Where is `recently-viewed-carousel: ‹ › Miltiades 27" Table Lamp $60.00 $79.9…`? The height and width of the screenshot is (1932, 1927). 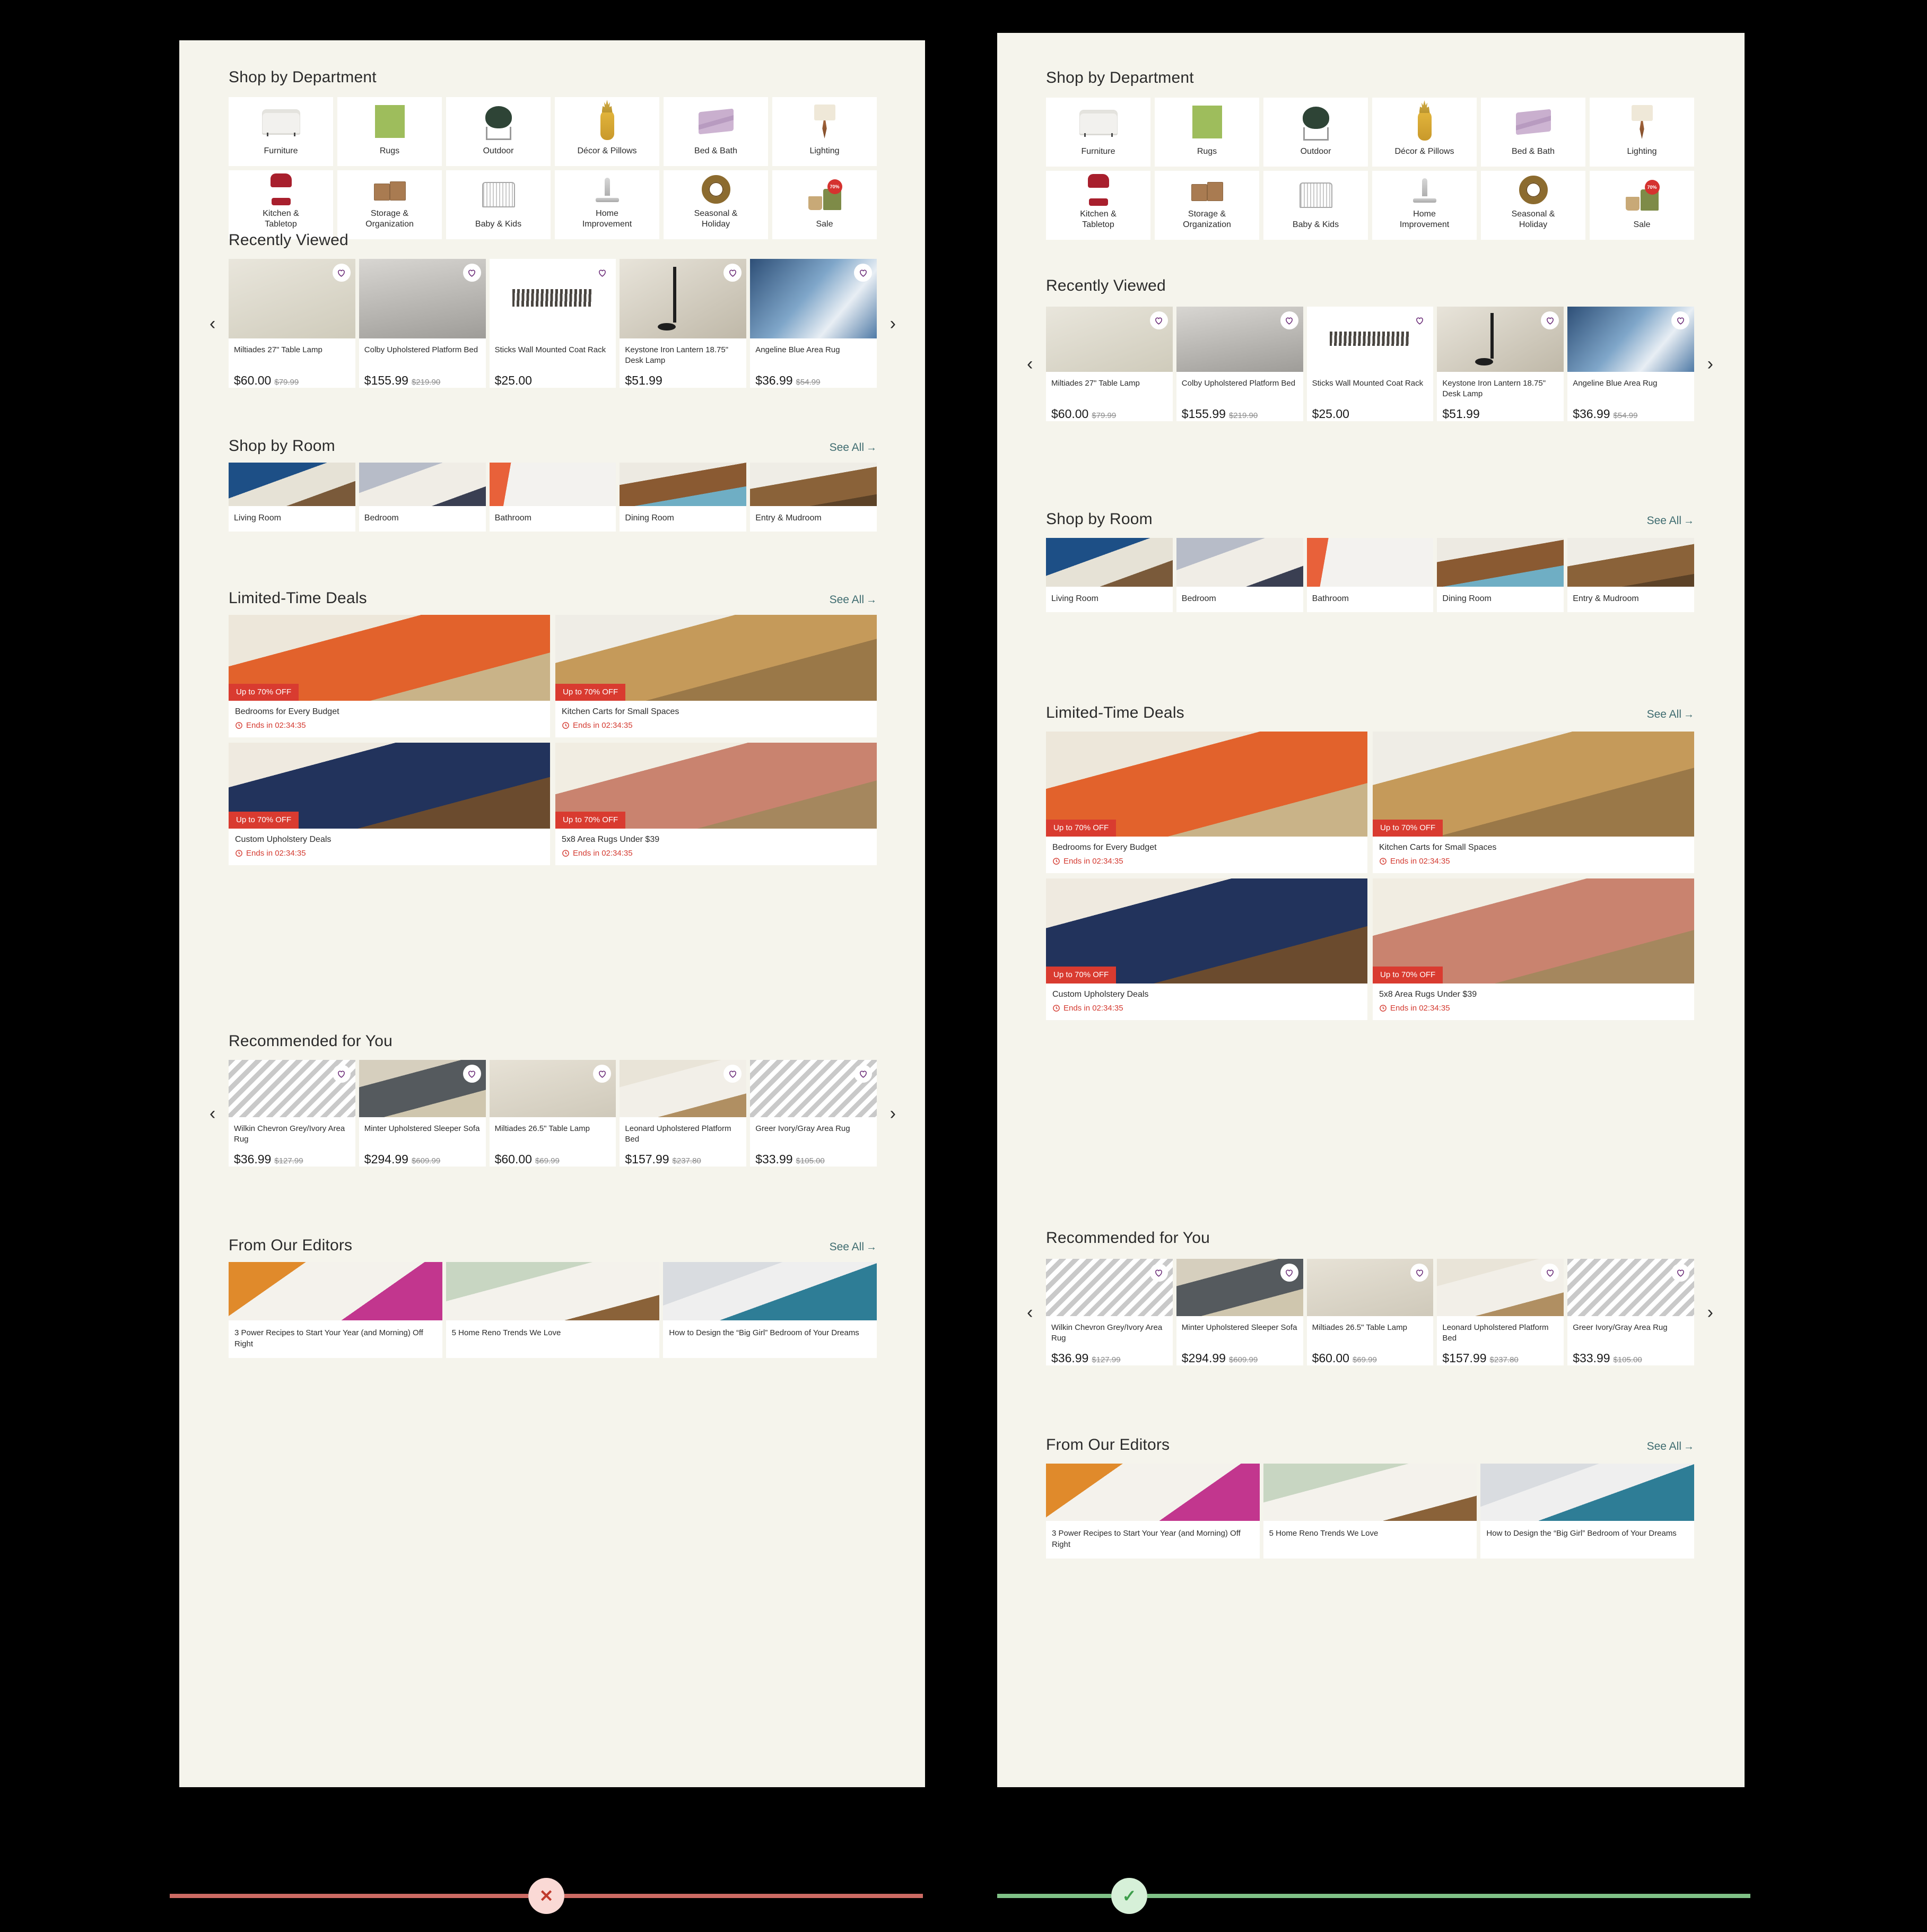 recently-viewed-carousel: ‹ › Miltiades 27" Table Lamp $60.00 $79.9… is located at coordinates (553, 324).